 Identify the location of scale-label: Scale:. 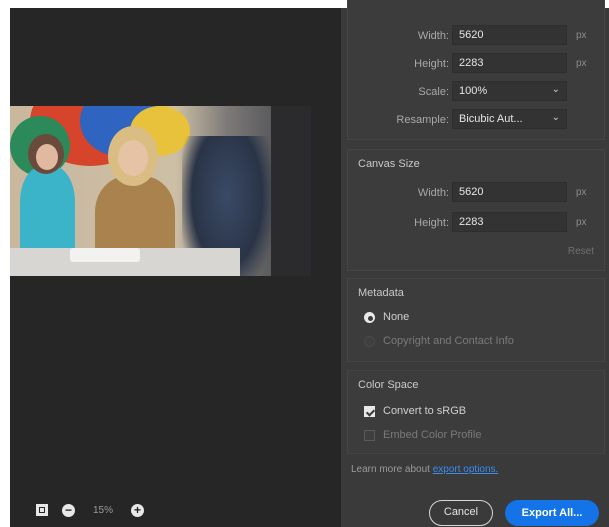
(433, 92).